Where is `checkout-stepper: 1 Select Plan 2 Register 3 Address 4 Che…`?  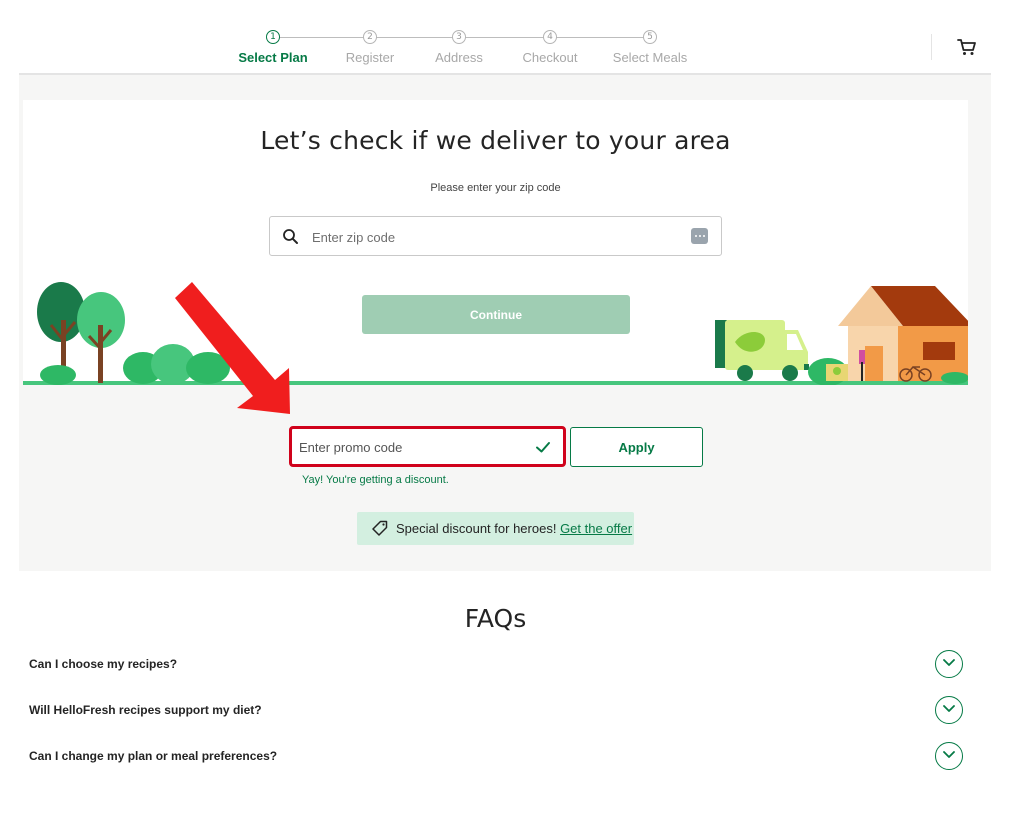 checkout-stepper: 1 Select Plan 2 Register 3 Address 4 Che… is located at coordinates (465, 48).